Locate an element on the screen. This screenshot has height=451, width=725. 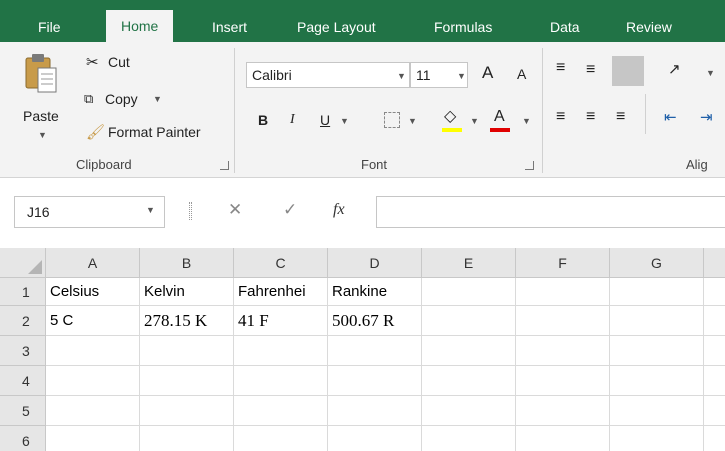
cell-g2 is located at coordinates (657, 321).